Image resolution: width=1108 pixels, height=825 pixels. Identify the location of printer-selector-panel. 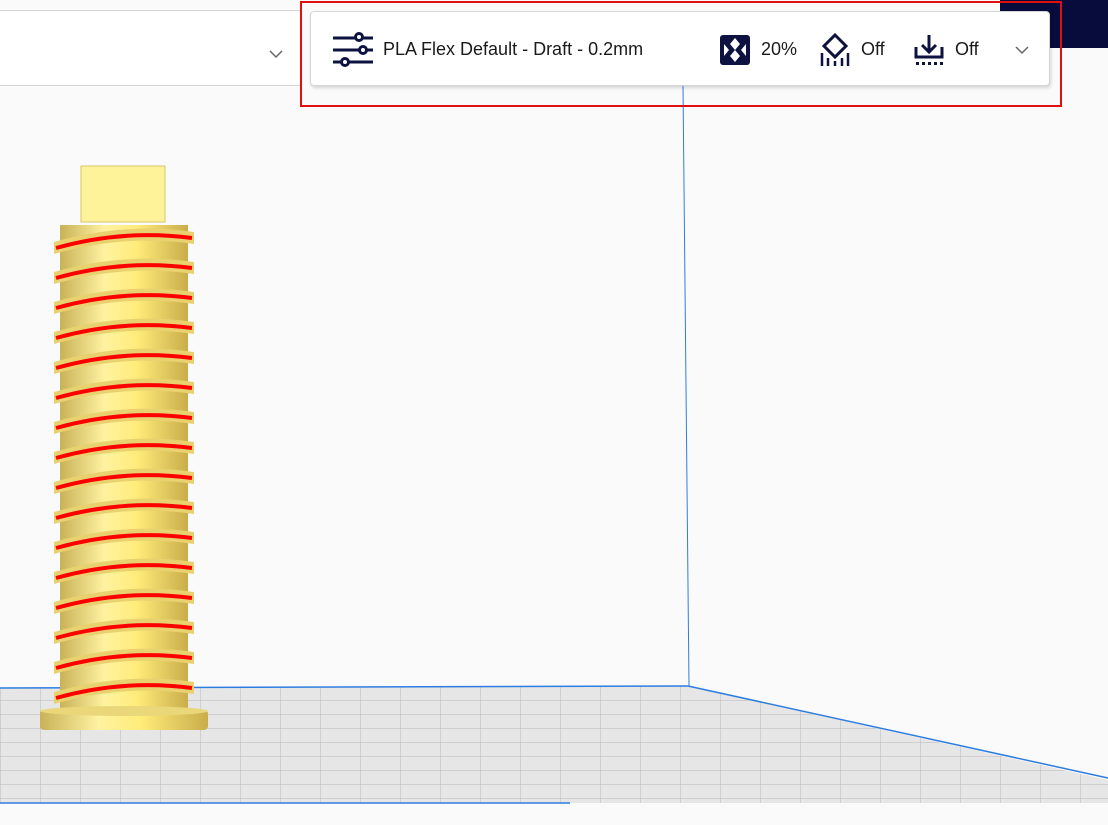
(151, 48).